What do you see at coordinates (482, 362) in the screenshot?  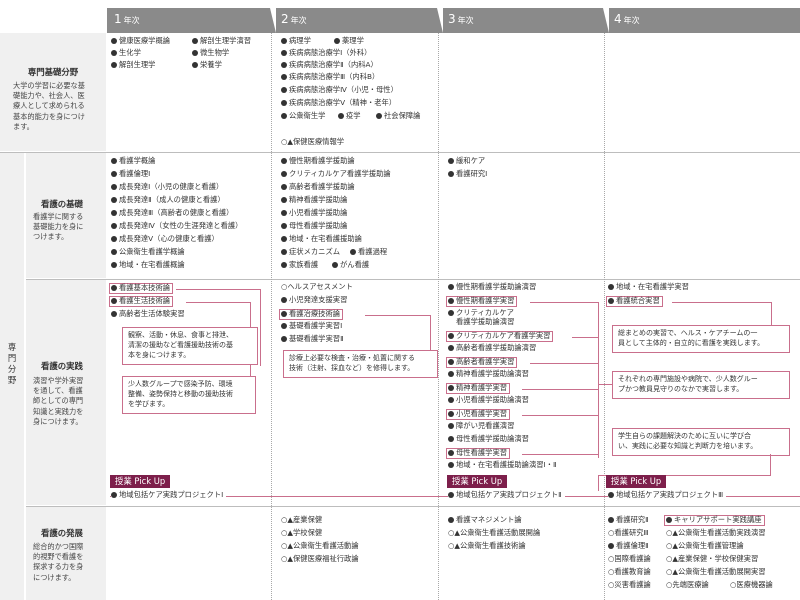 I see `course-item: 高齢者看護学実習` at bounding box center [482, 362].